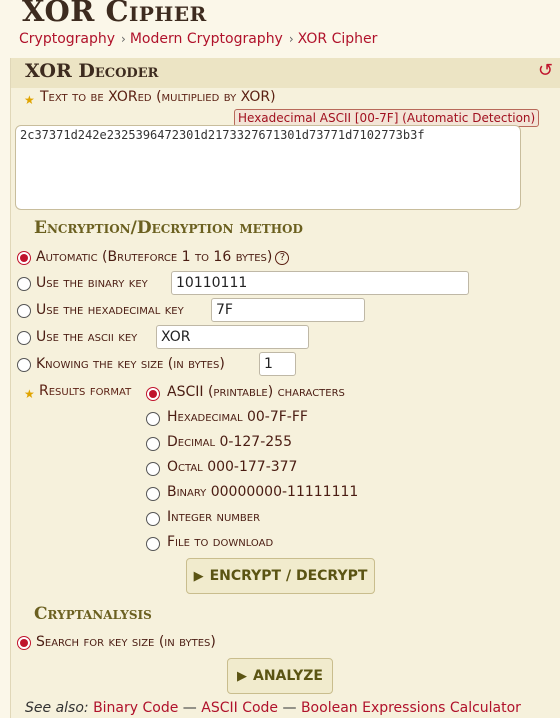  I want to click on format-binary-label: Binary 00000000-11111111, so click(263, 492).